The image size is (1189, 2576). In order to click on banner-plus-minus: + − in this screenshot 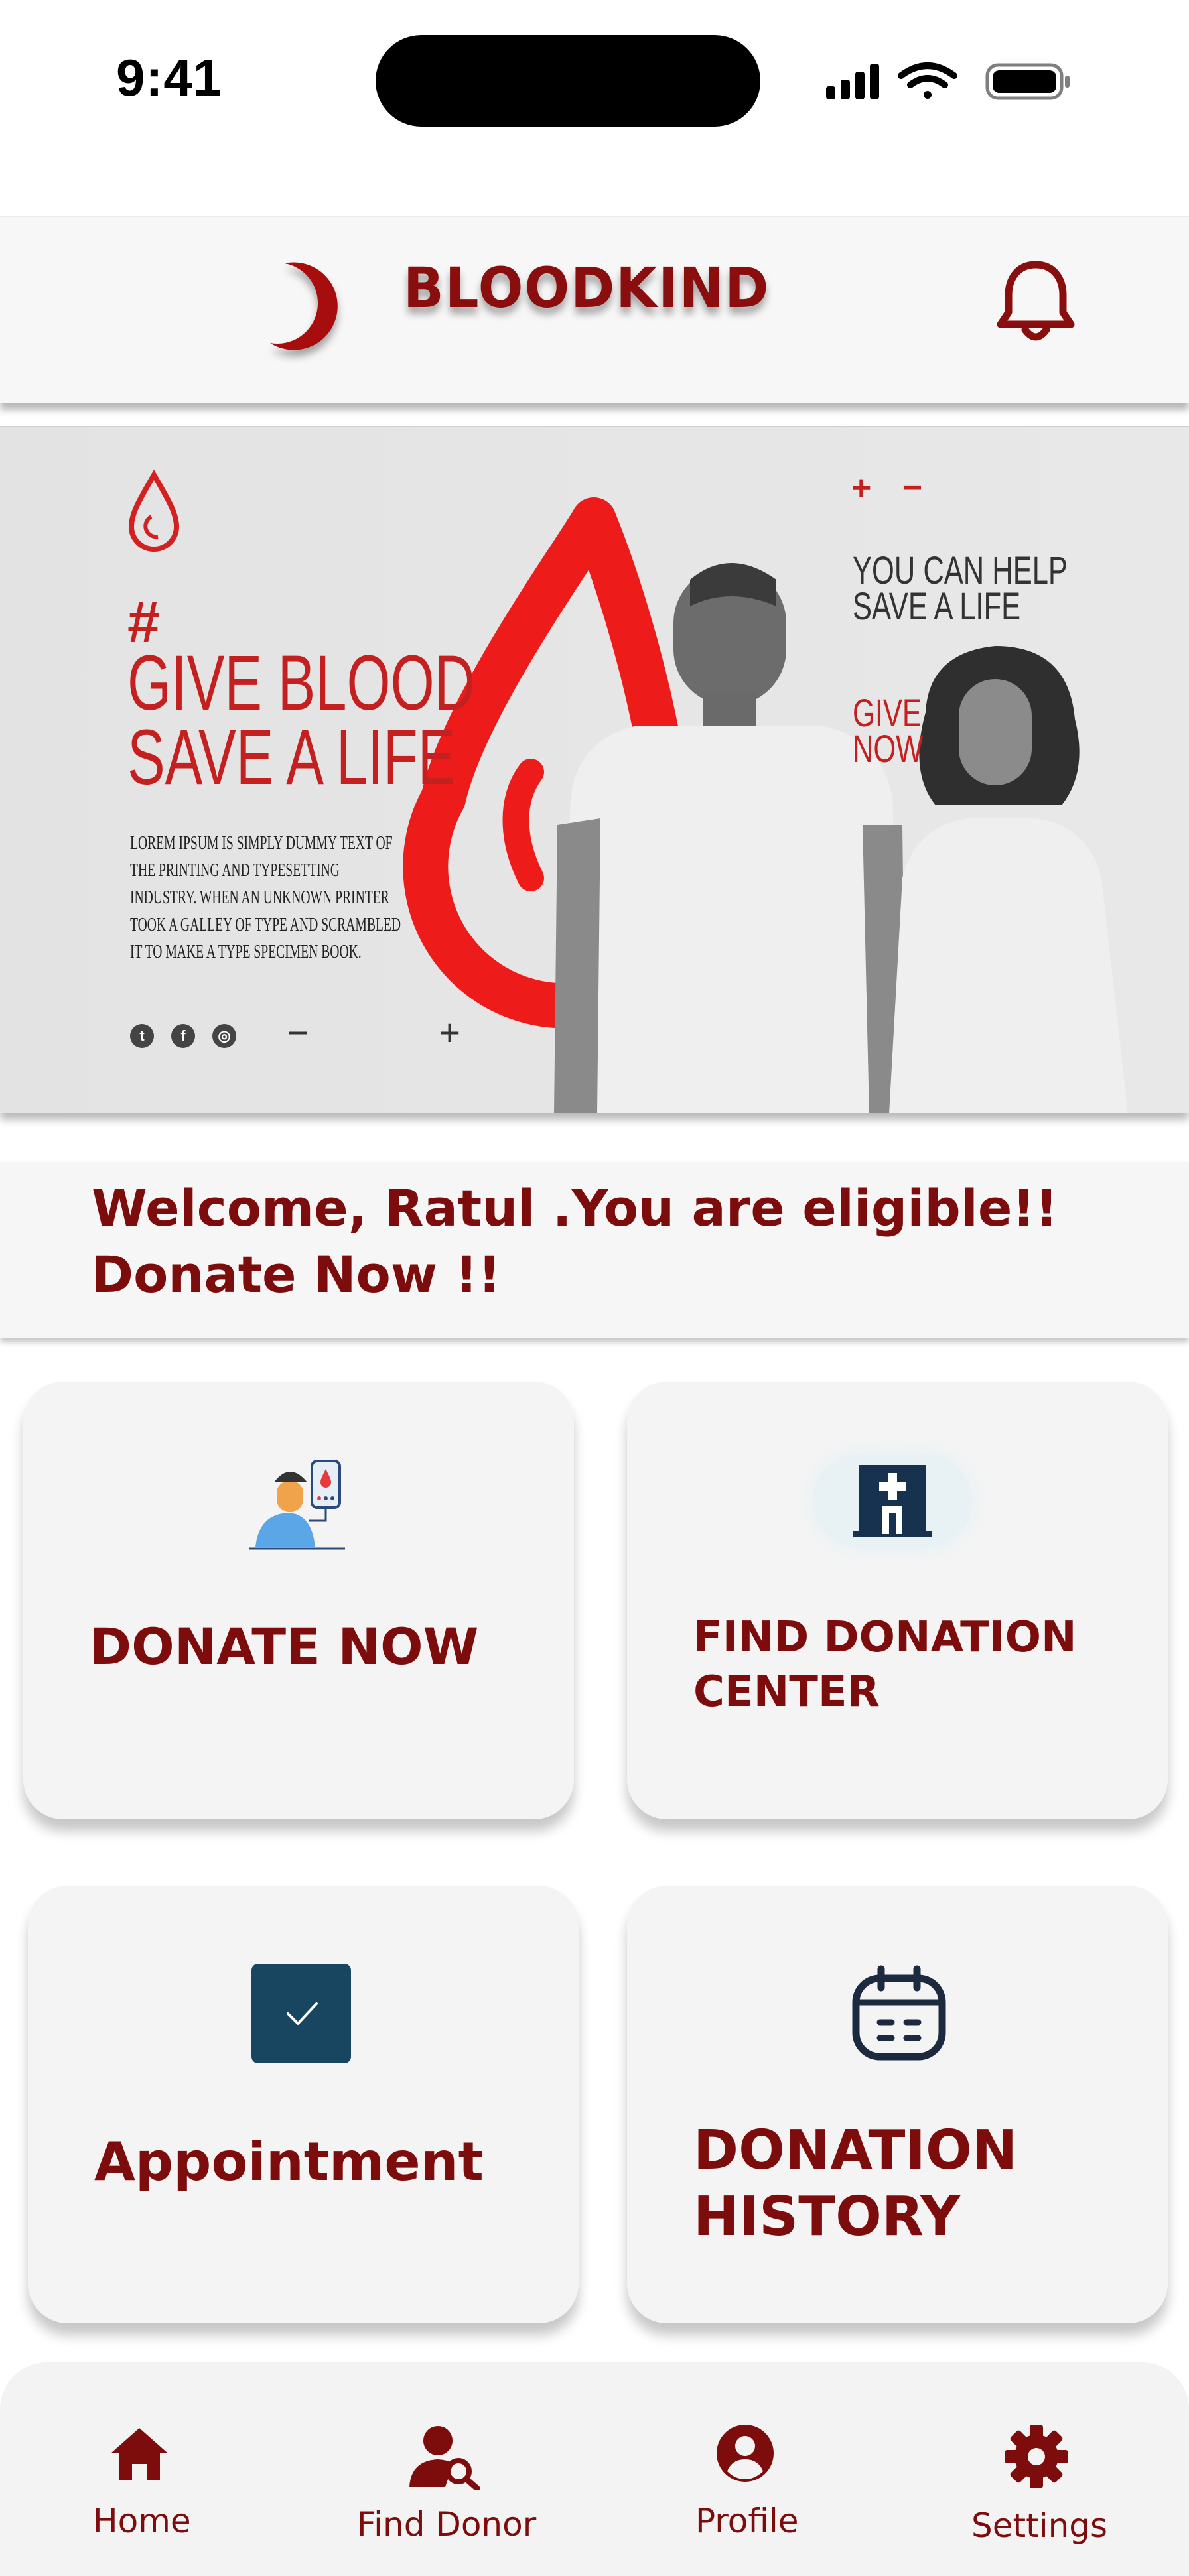, I will do `click(893, 488)`.